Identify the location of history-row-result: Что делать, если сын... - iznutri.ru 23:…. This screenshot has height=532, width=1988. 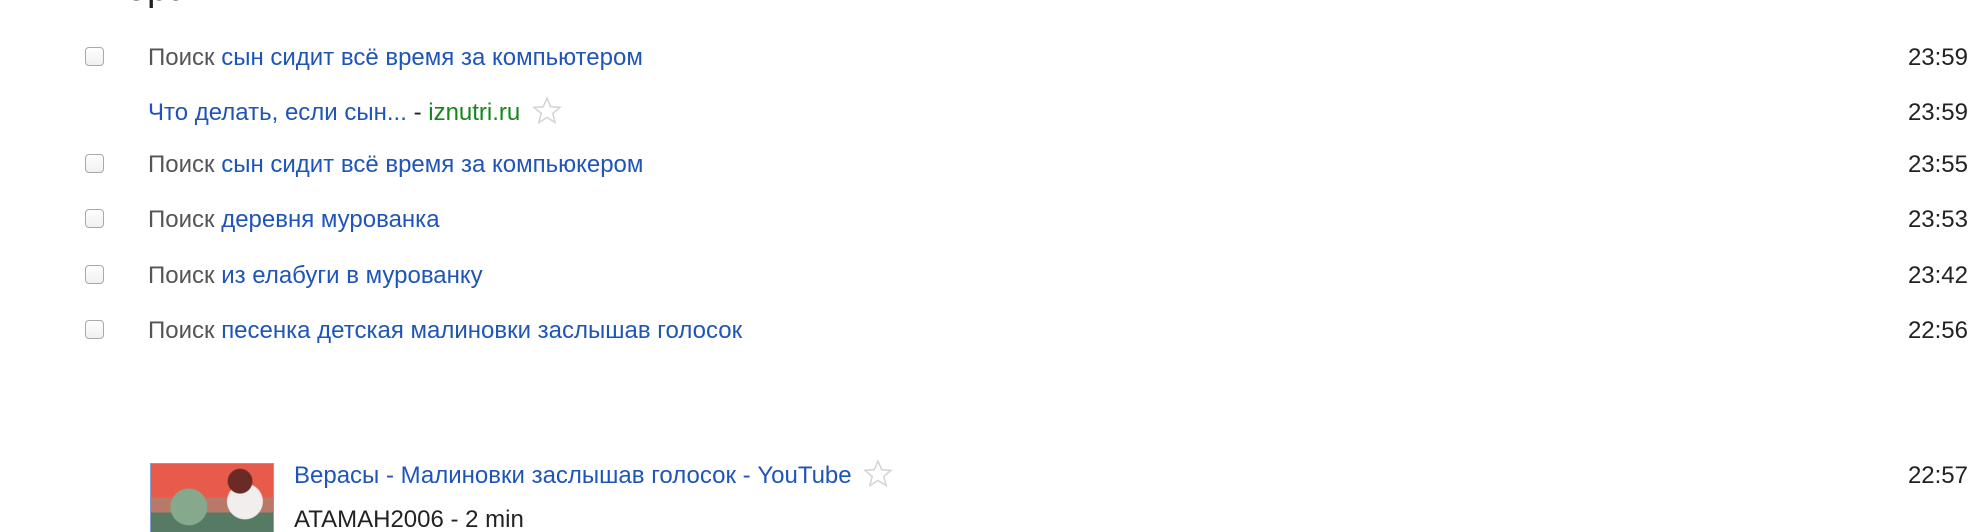
(994, 113).